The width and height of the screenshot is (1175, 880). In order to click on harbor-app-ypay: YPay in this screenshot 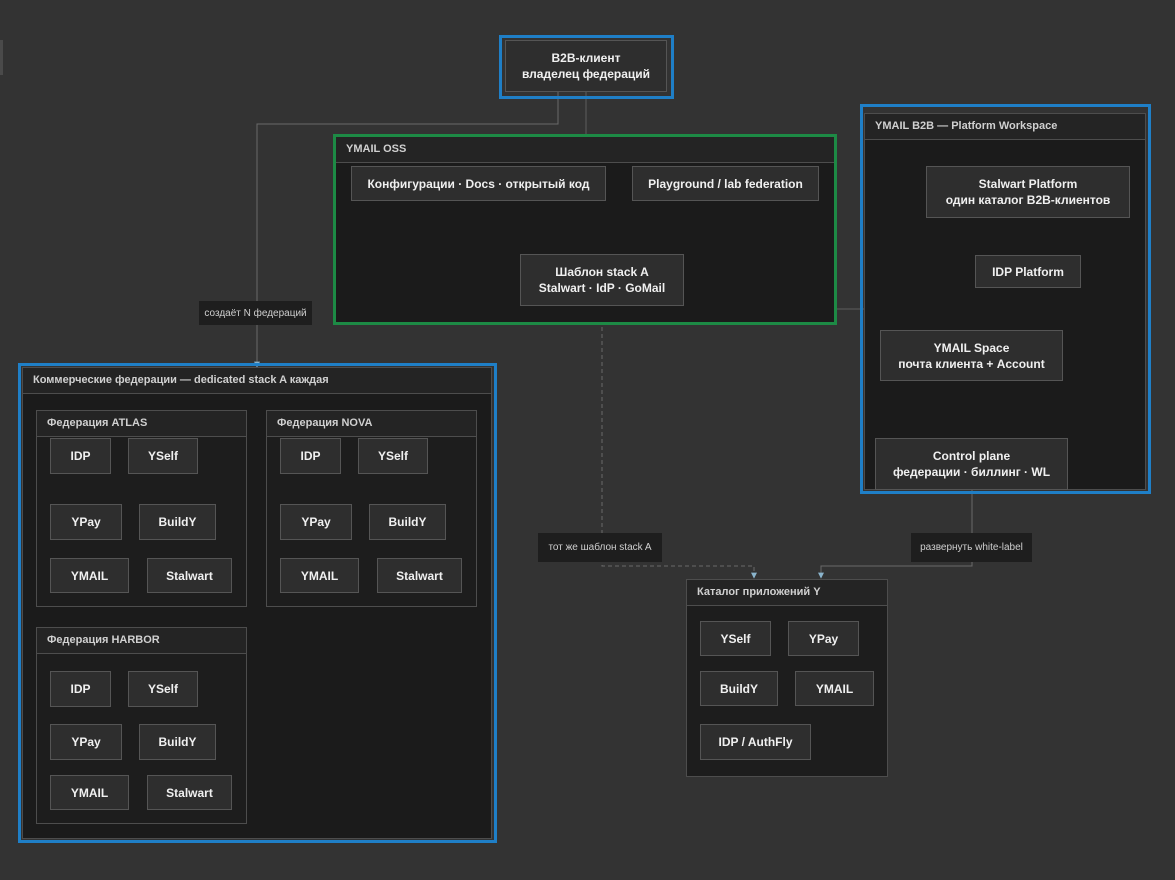, I will do `click(86, 742)`.